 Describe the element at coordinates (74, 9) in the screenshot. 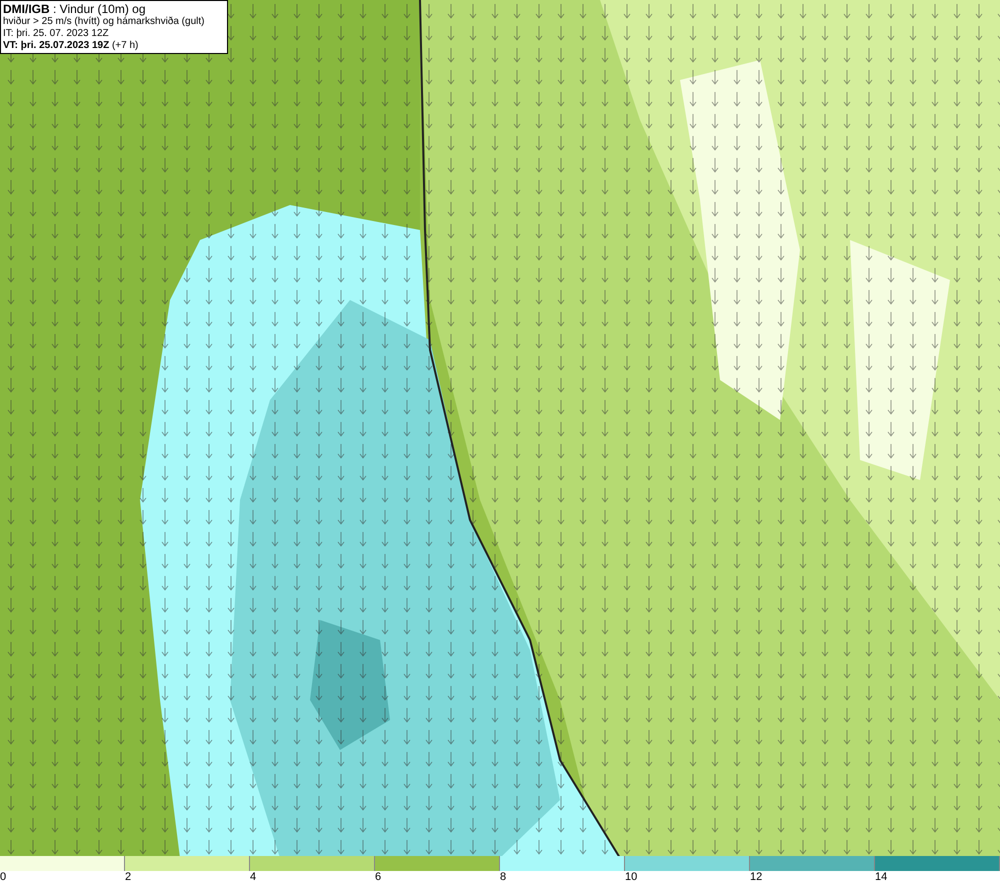

I see `caption-line: DMI/IGB : Vindur (10m) og` at that location.